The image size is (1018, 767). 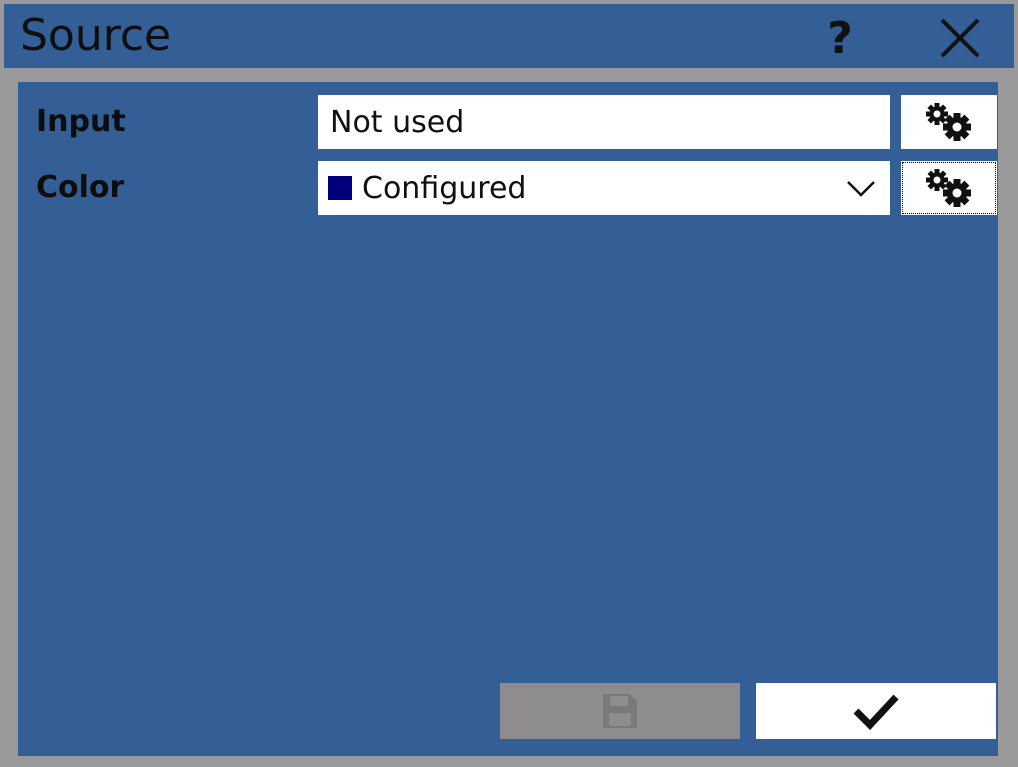 What do you see at coordinates (340, 188) in the screenshot?
I see `color-swatch` at bounding box center [340, 188].